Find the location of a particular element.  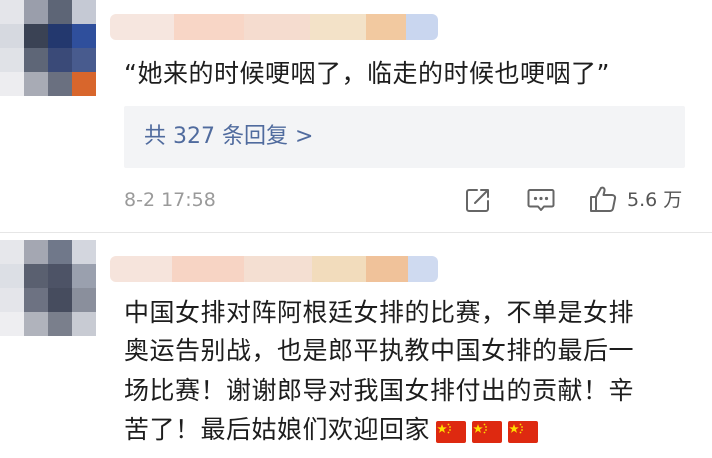

comment-text-line-last: 苦了！最后姑娘们欢迎回家 is located at coordinates (331, 429).